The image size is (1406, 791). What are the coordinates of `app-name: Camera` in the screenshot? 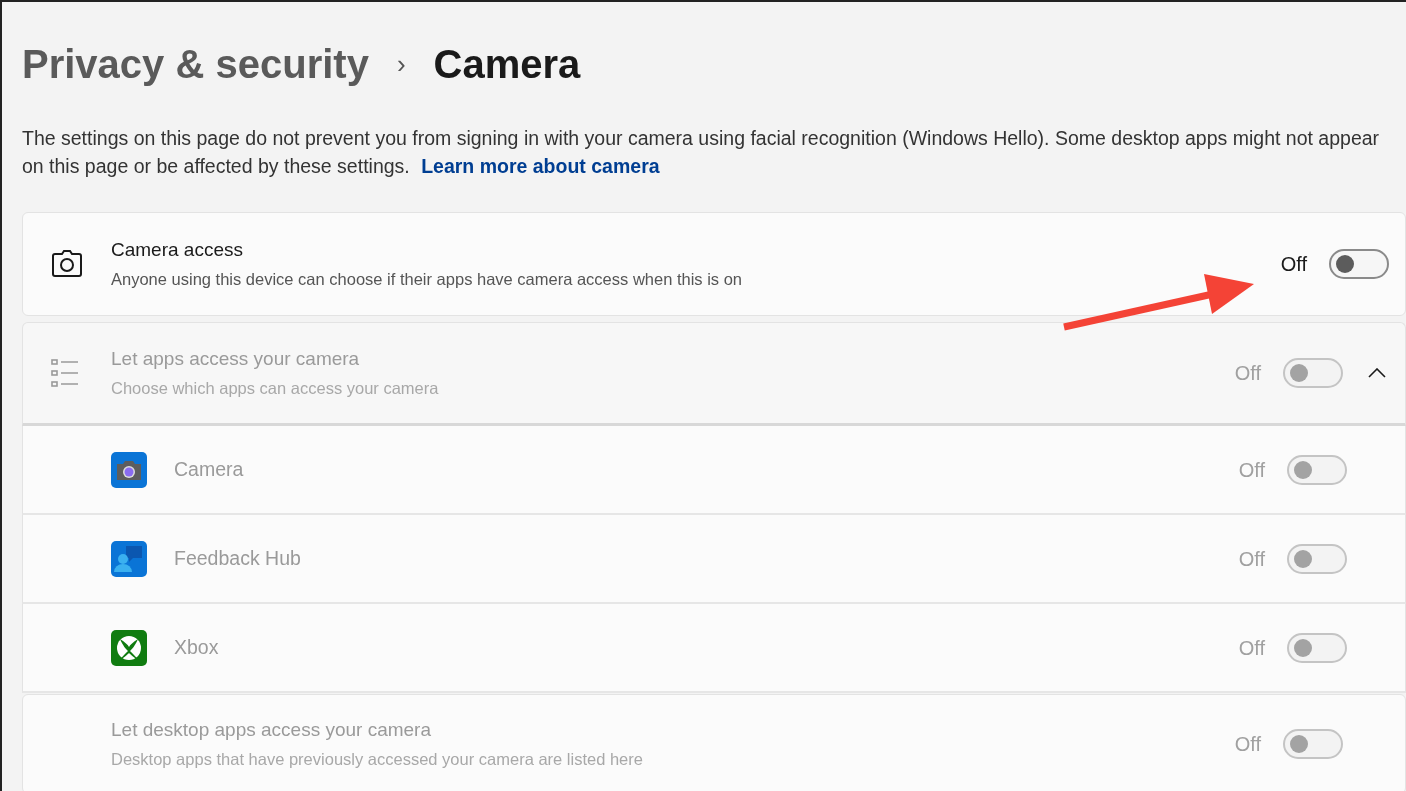 It's located at (209, 469).